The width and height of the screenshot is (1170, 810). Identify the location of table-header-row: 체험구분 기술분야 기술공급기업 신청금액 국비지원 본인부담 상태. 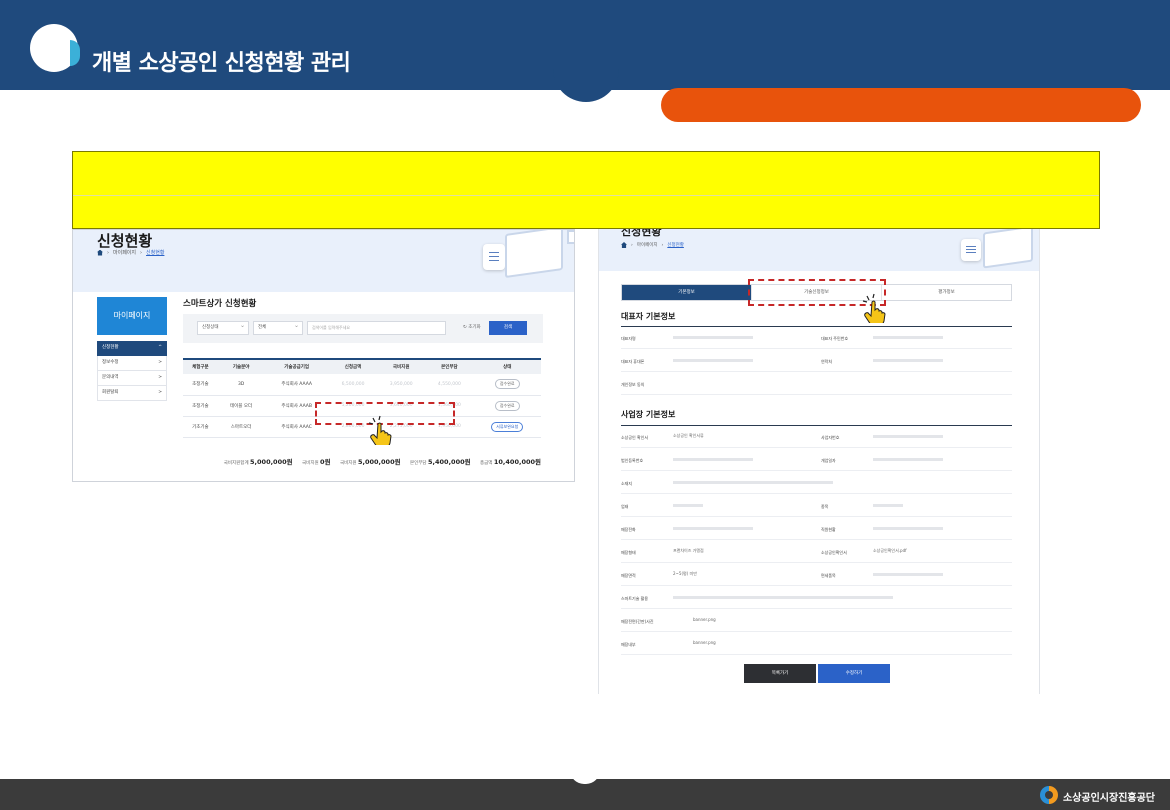
(362, 366).